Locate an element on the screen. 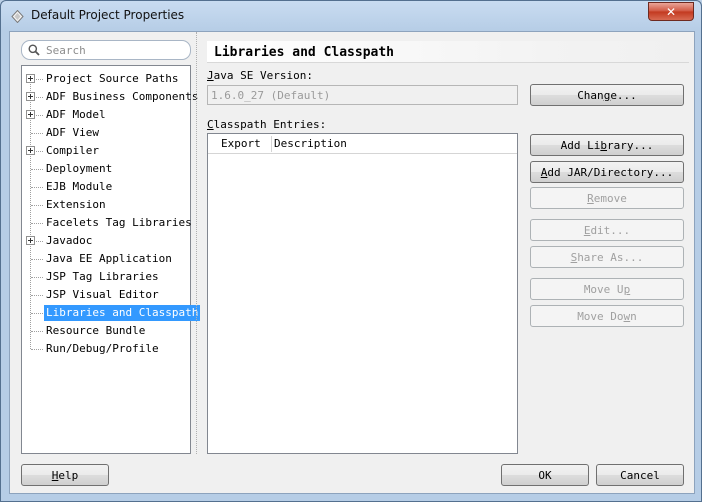  search-box is located at coordinates (106, 50).